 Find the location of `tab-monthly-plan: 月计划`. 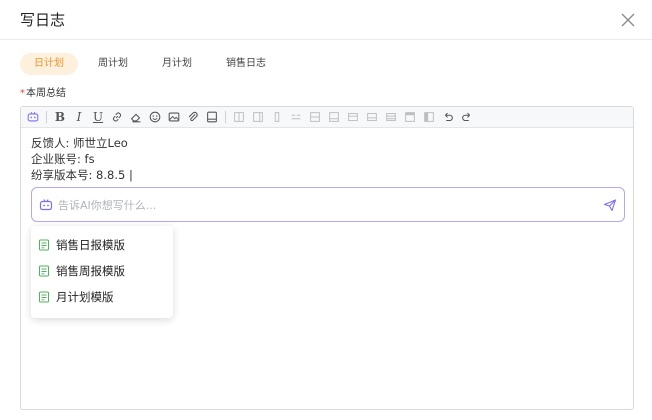

tab-monthly-plan: 月计划 is located at coordinates (177, 64).